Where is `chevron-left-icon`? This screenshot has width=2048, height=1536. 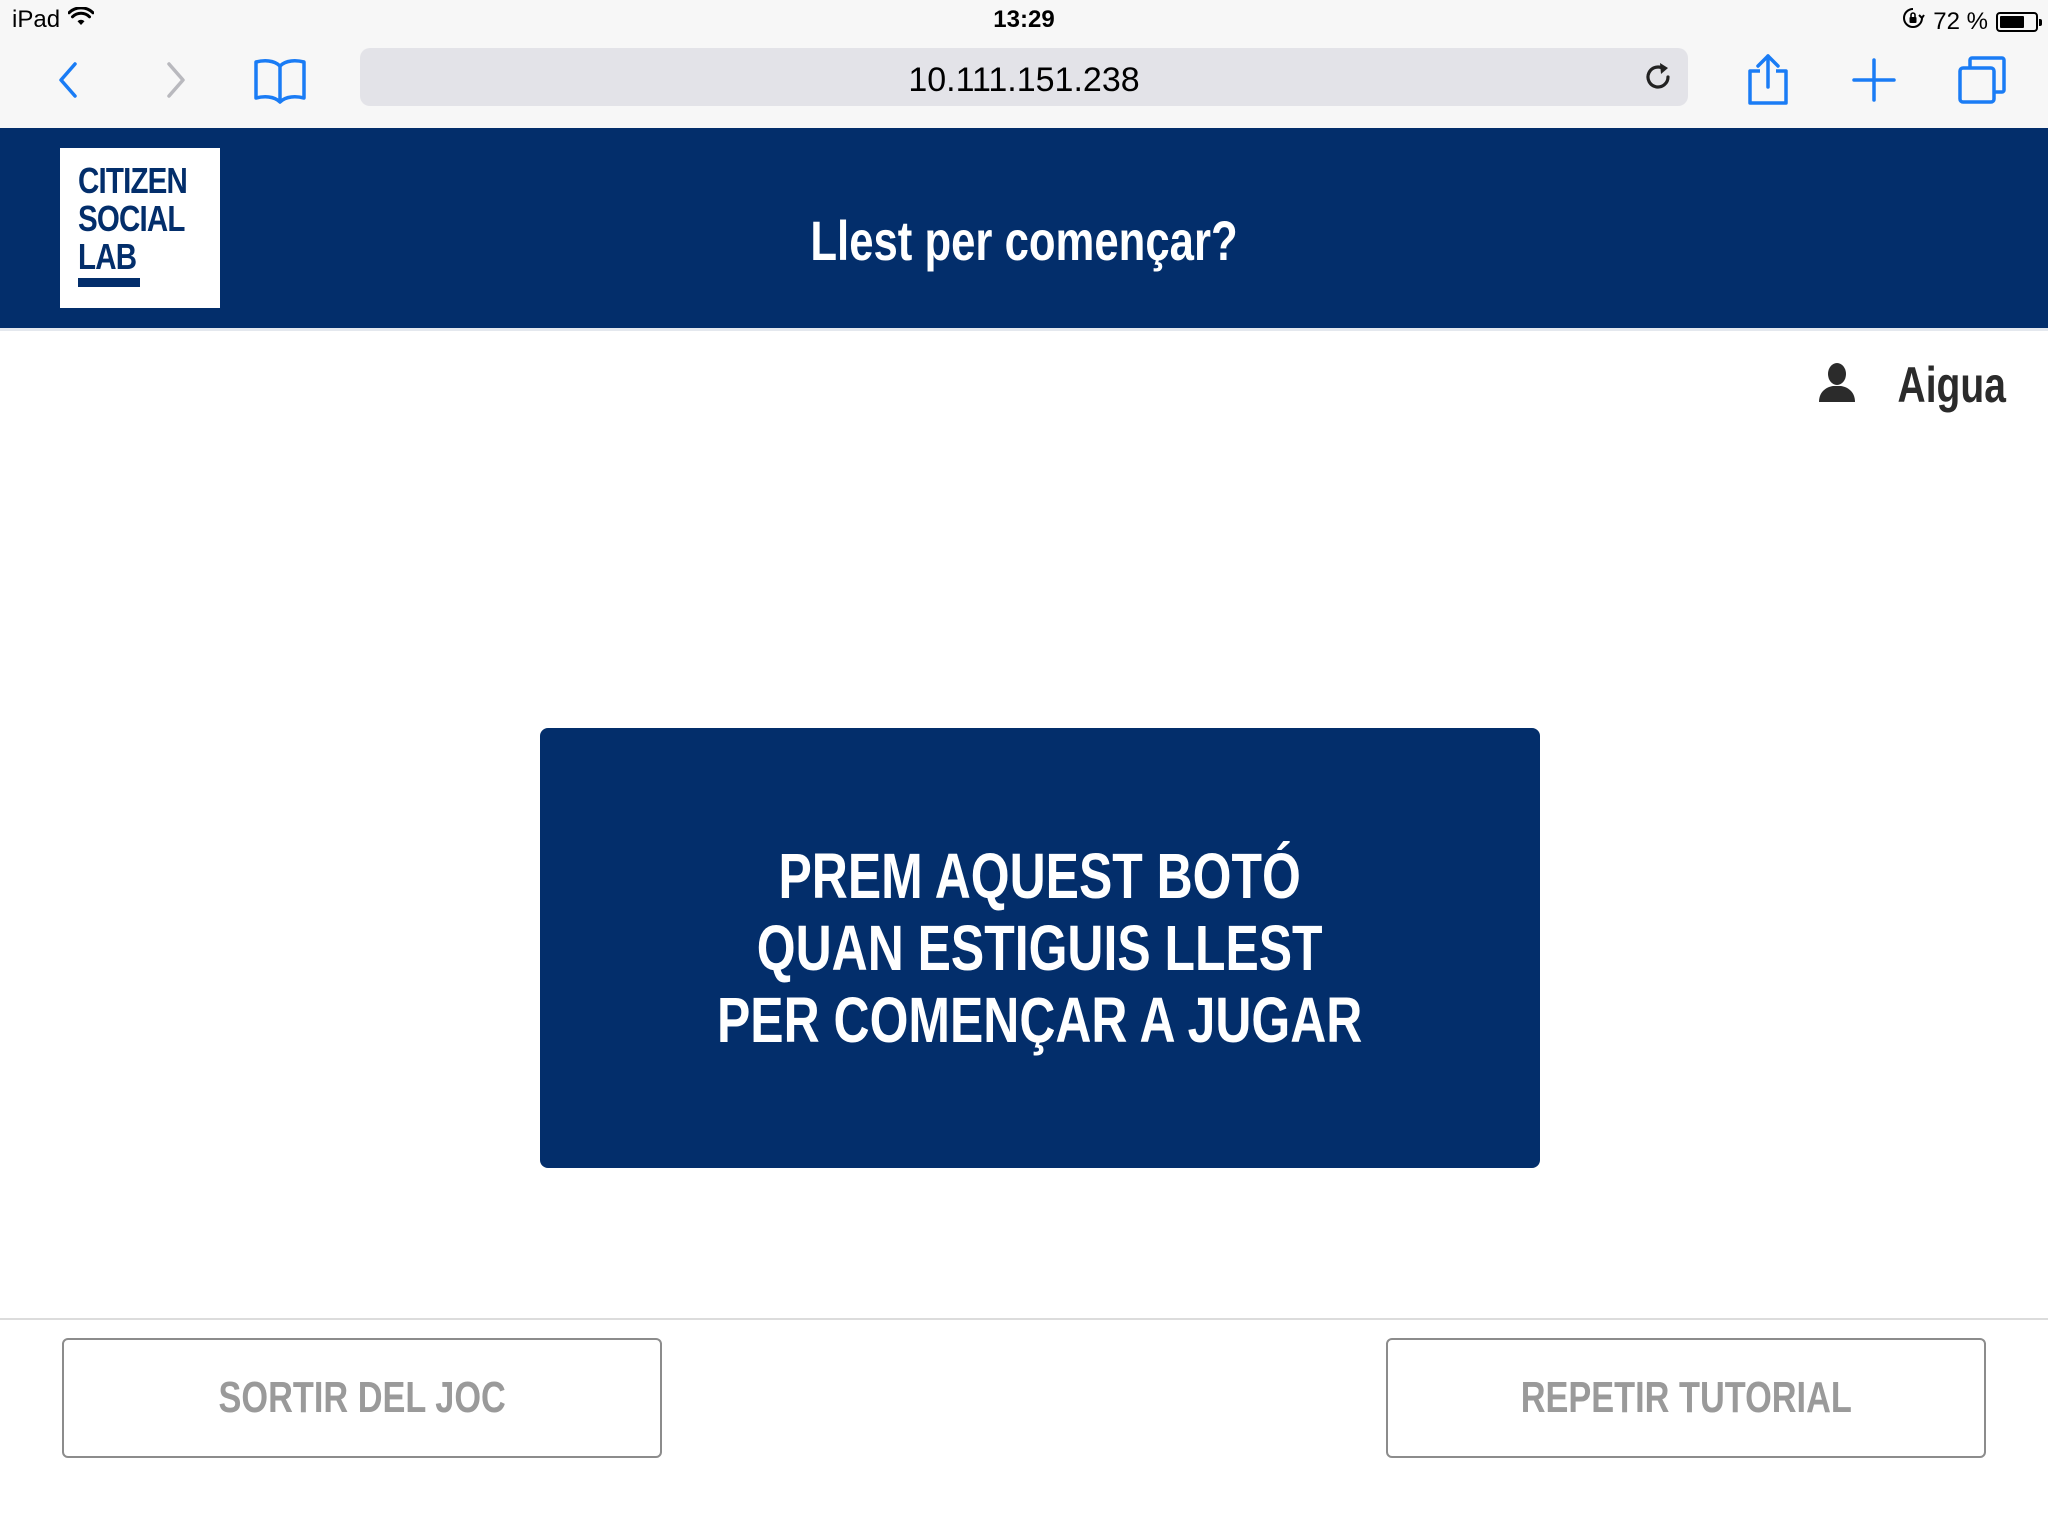 chevron-left-icon is located at coordinates (68, 82).